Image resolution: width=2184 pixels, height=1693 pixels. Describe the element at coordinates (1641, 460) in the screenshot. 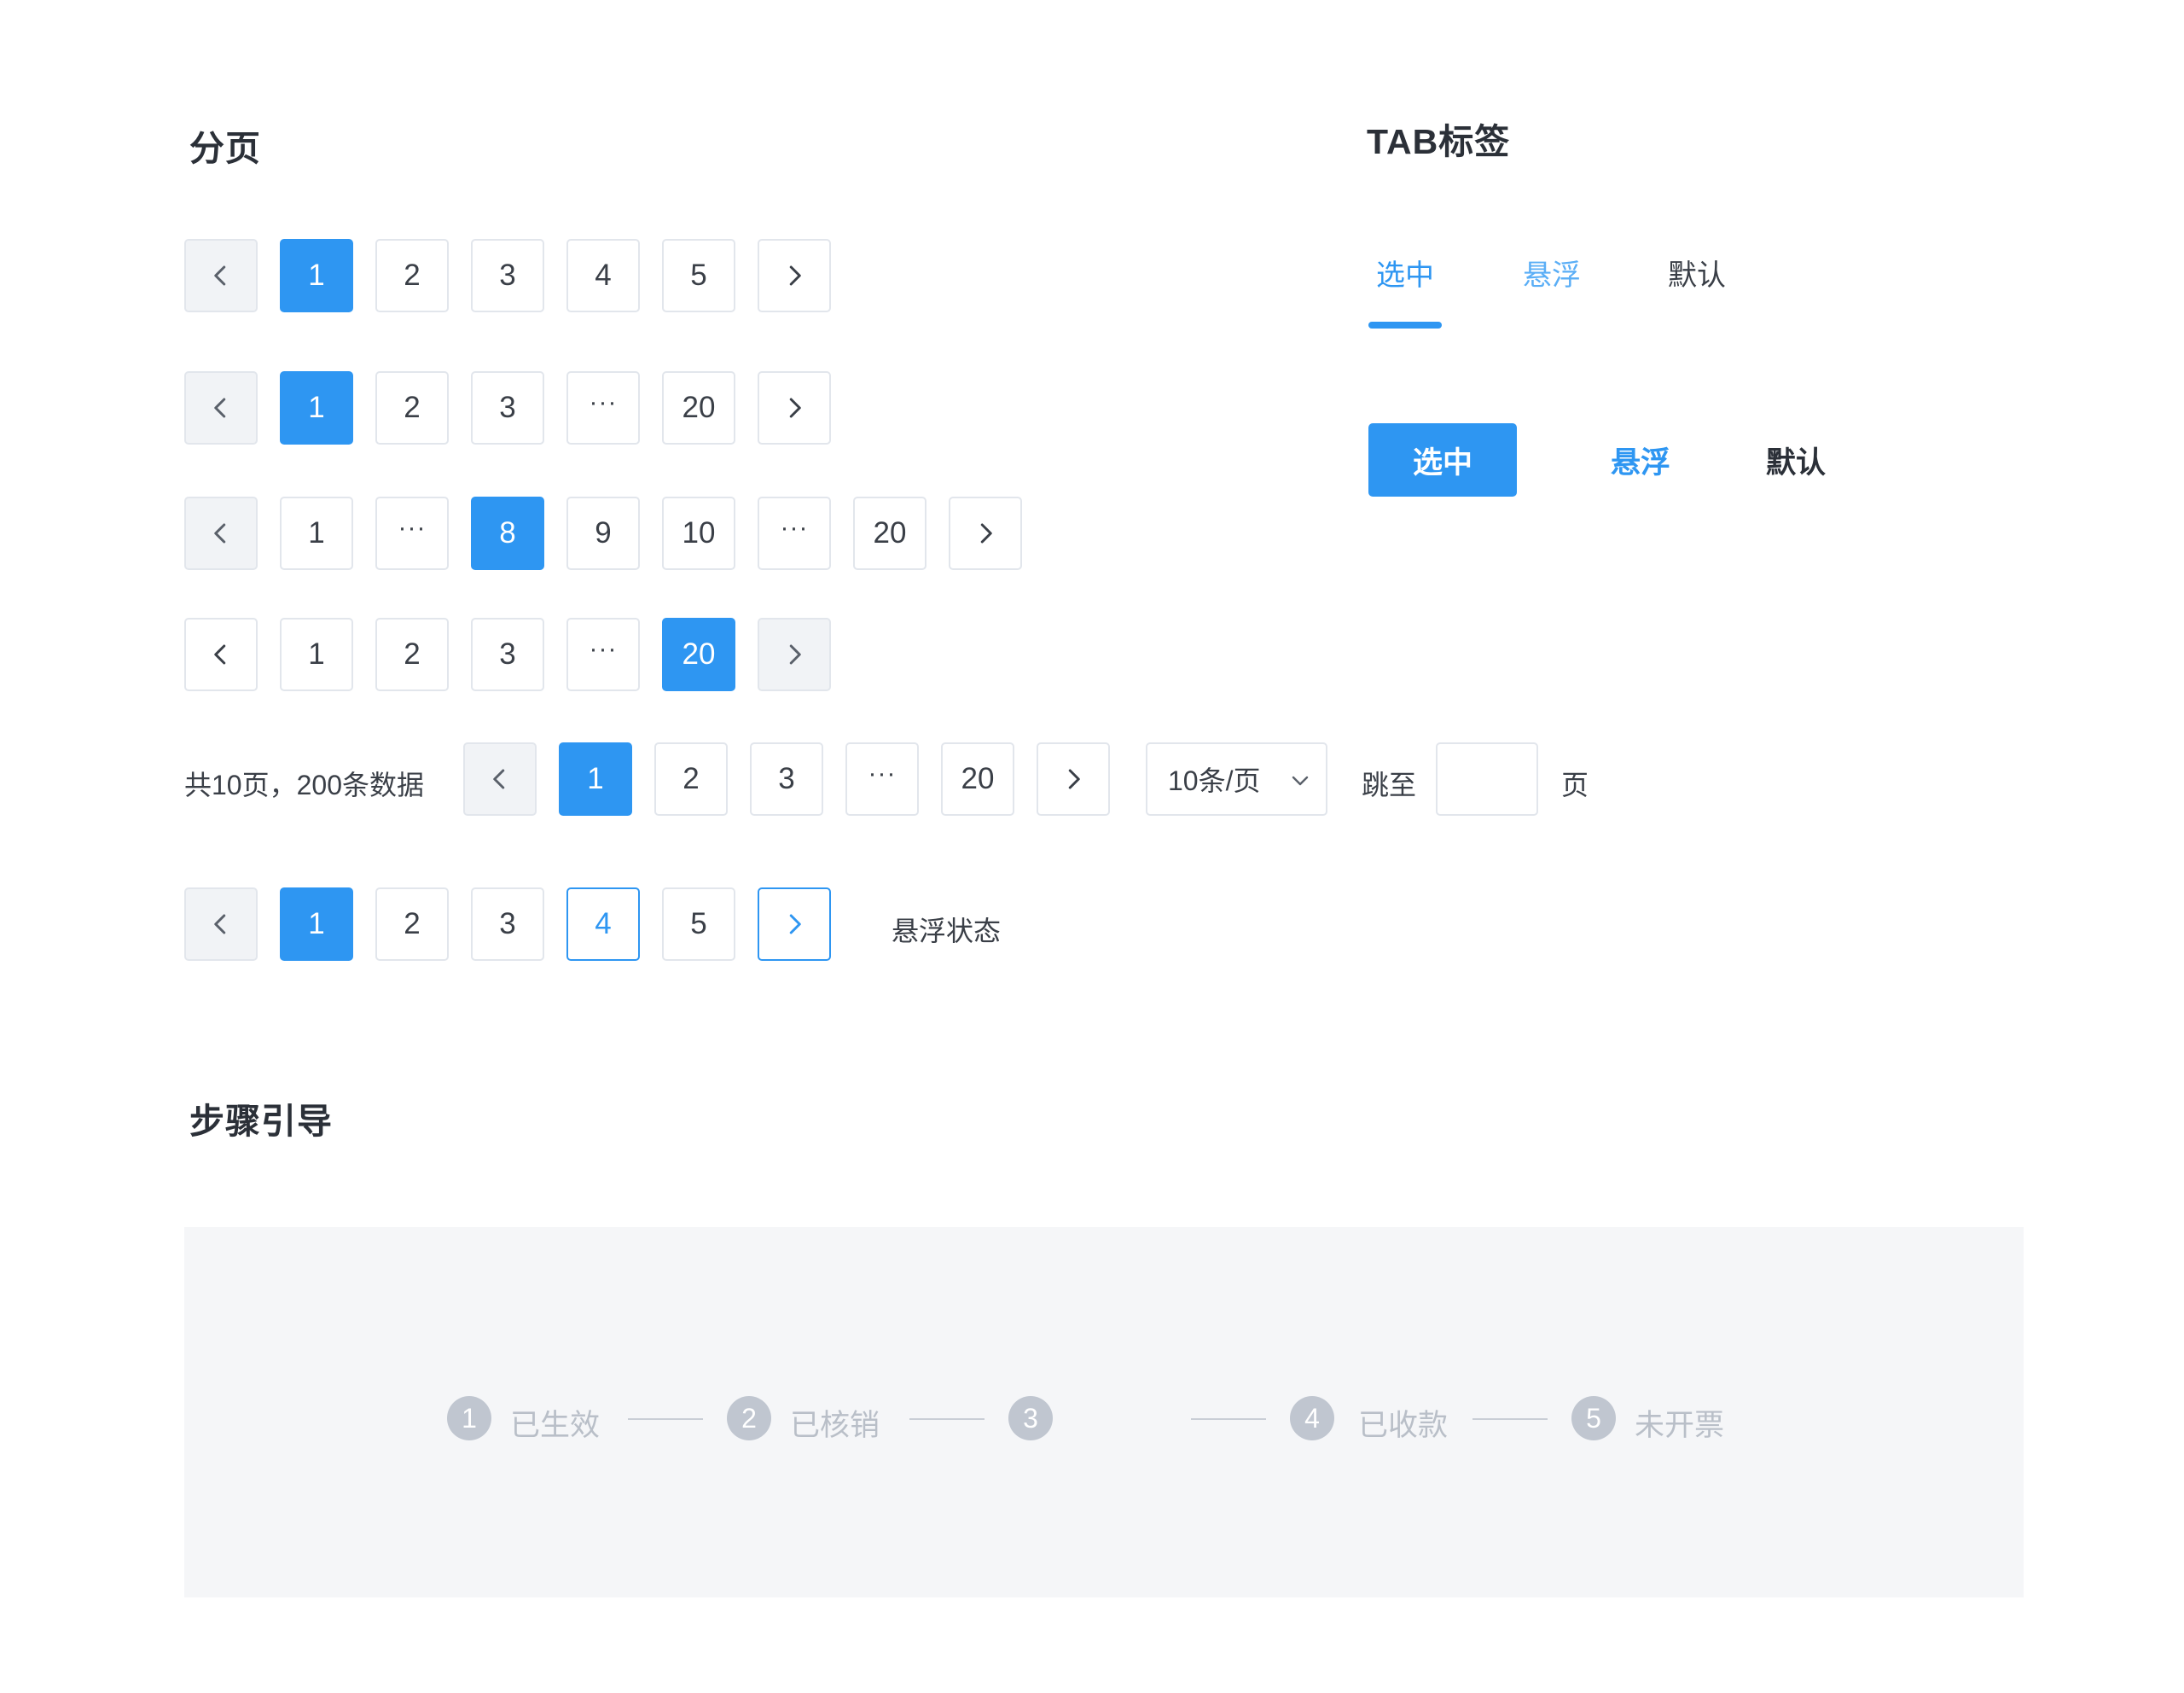

I see `button-tab-hover: 悬浮` at that location.